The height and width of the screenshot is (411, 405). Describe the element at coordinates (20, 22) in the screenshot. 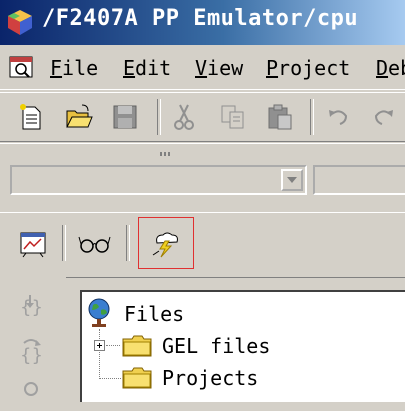

I see `app-cube-icon` at that location.